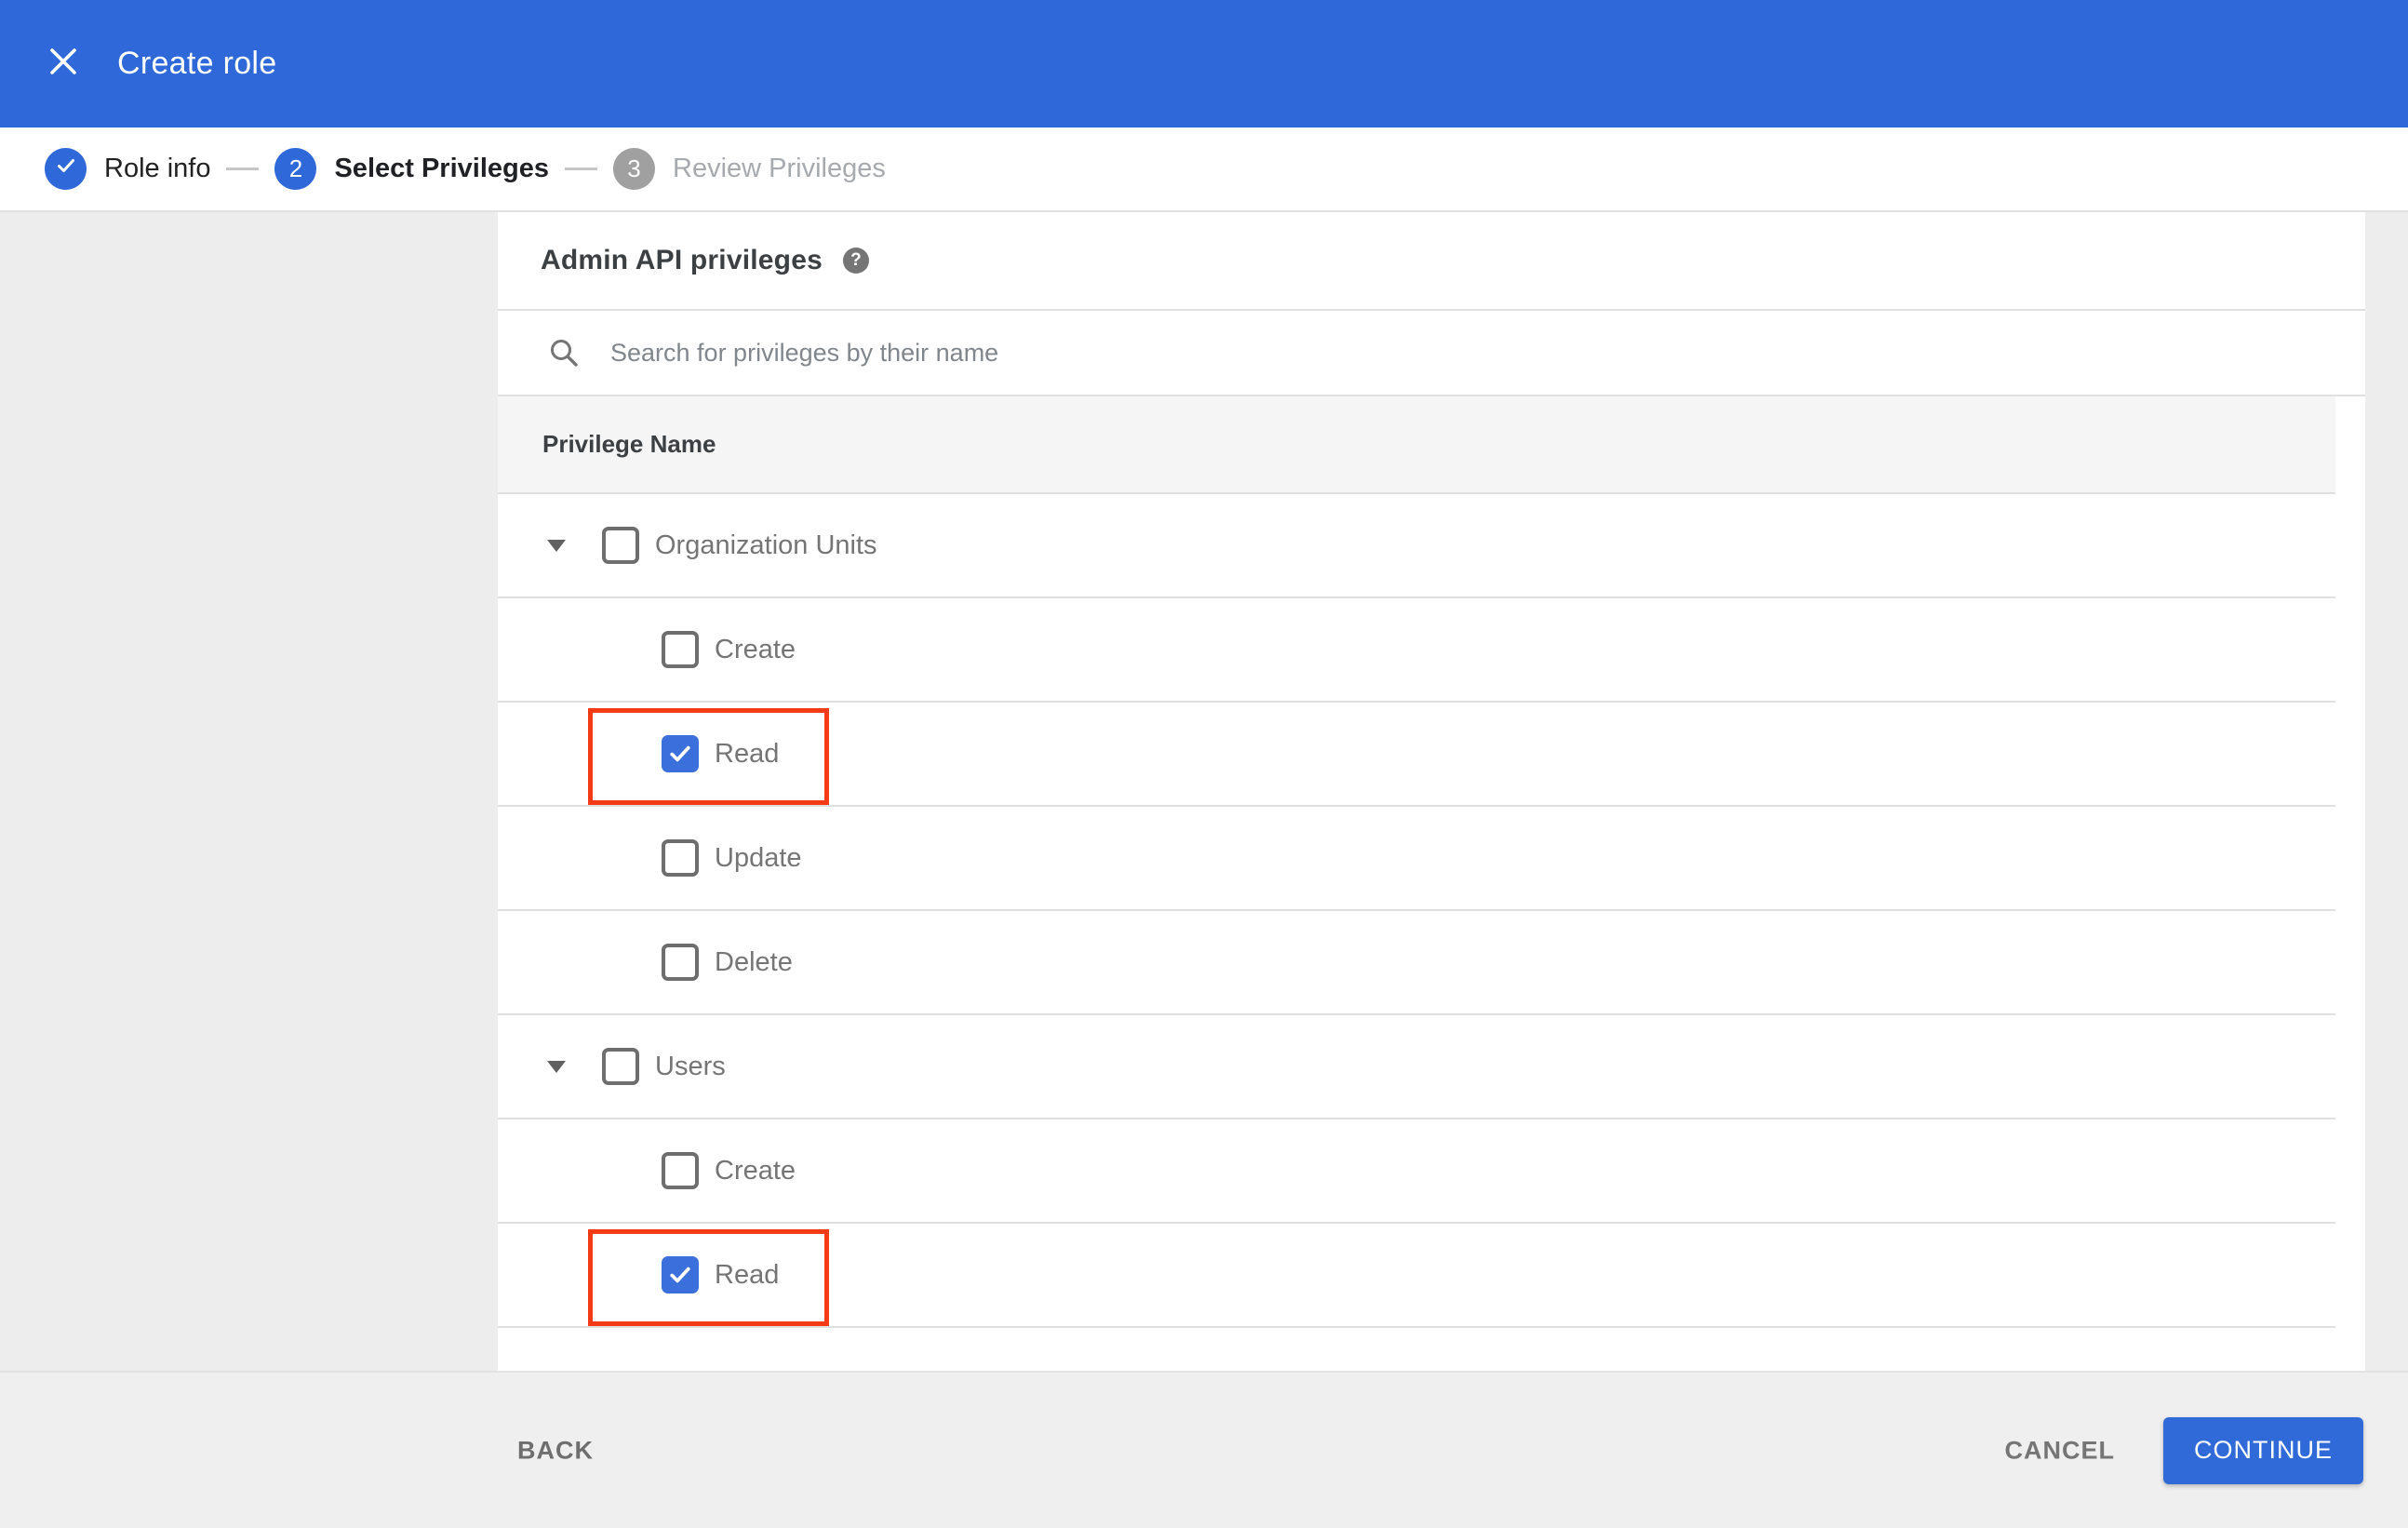  What do you see at coordinates (682, 260) in the screenshot?
I see `section-title: Admin API privileges` at bounding box center [682, 260].